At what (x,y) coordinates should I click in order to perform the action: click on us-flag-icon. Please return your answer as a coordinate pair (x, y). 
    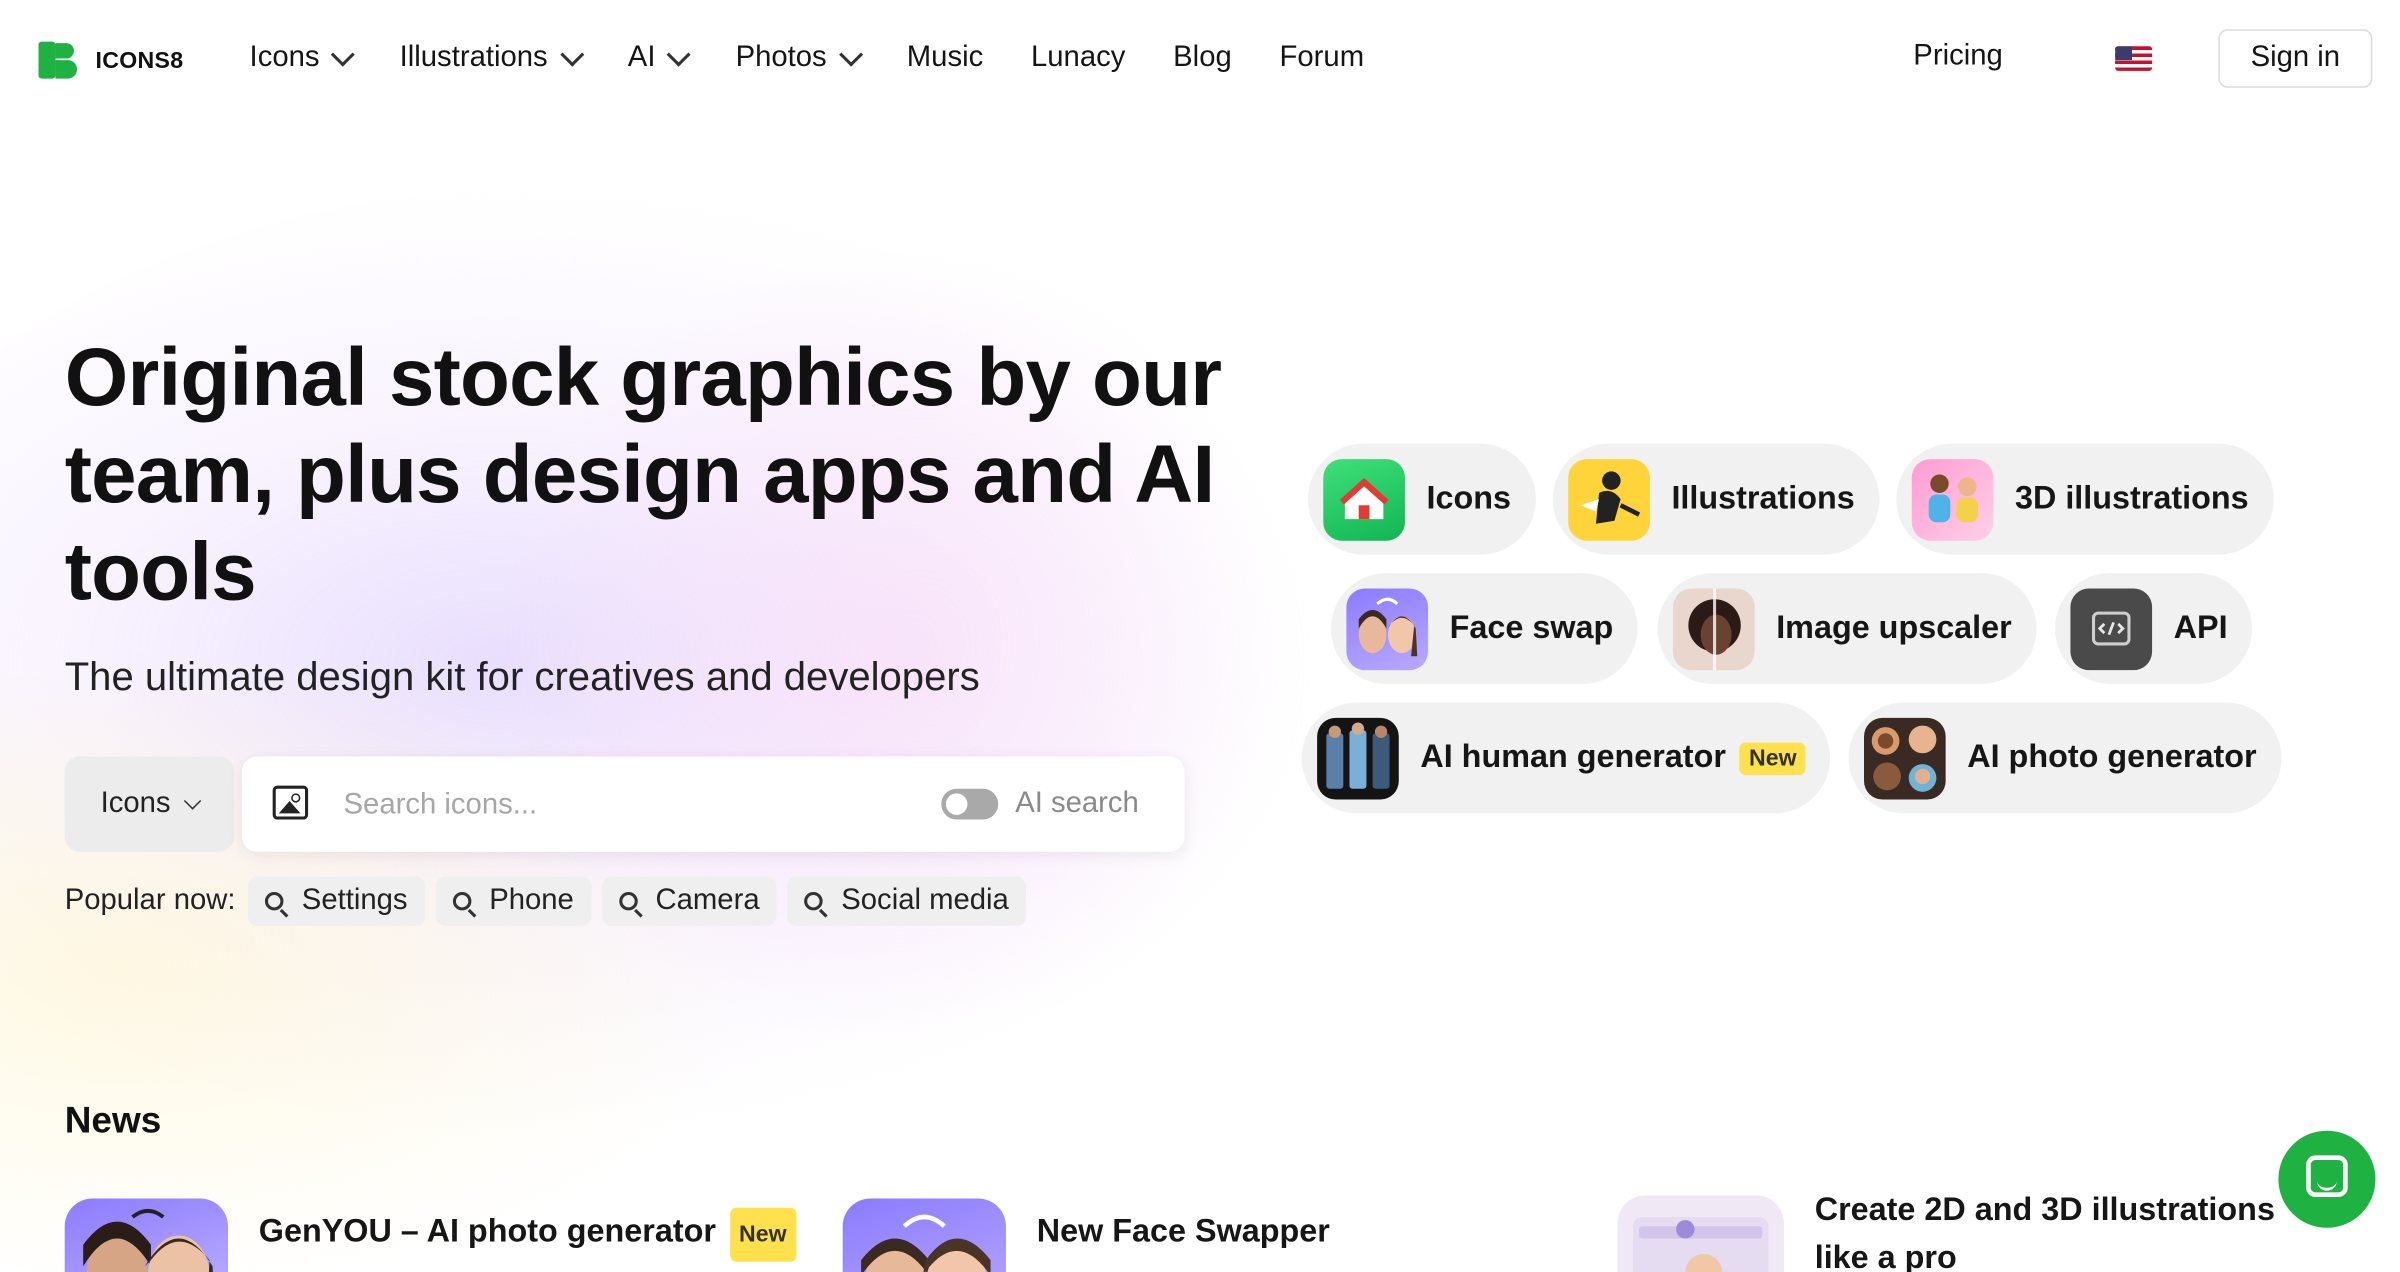
    Looking at the image, I should click on (2134, 58).